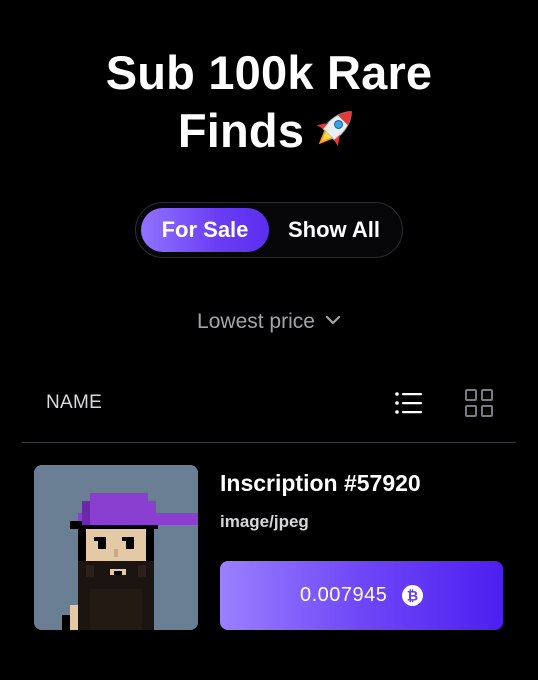  I want to click on inscription-content-type: image/jpeg, so click(264, 521).